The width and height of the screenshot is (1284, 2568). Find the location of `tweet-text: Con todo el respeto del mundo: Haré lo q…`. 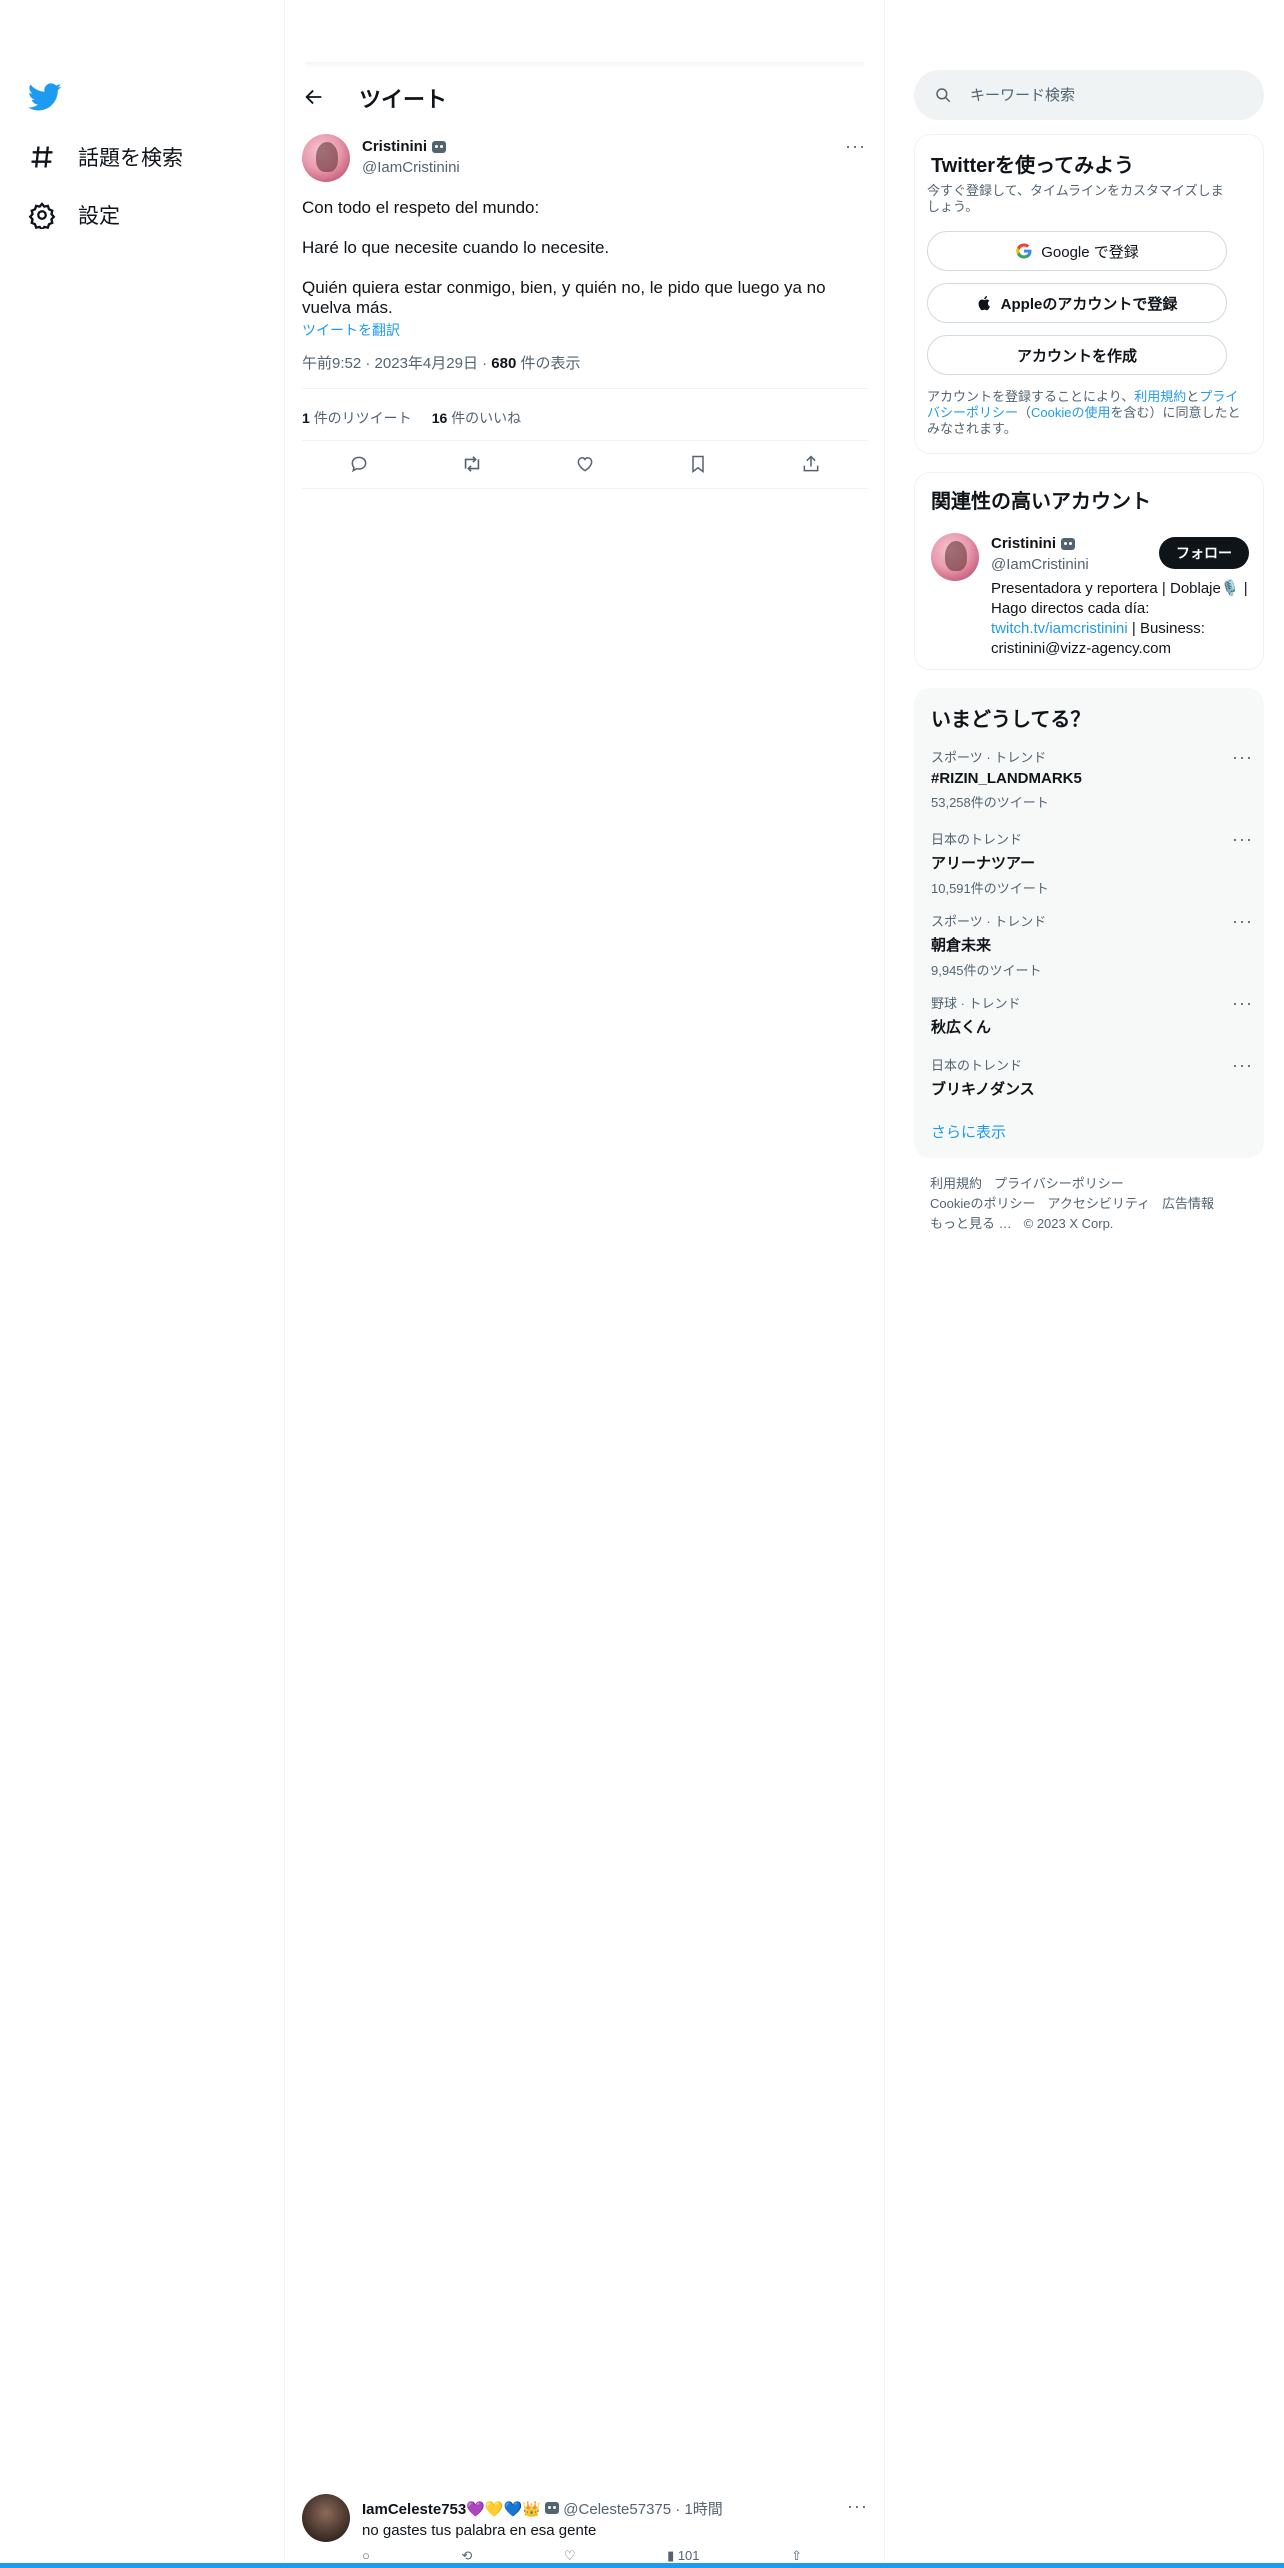

tweet-text: Con todo el respeto del mundo: Haré lo q… is located at coordinates (585, 269).